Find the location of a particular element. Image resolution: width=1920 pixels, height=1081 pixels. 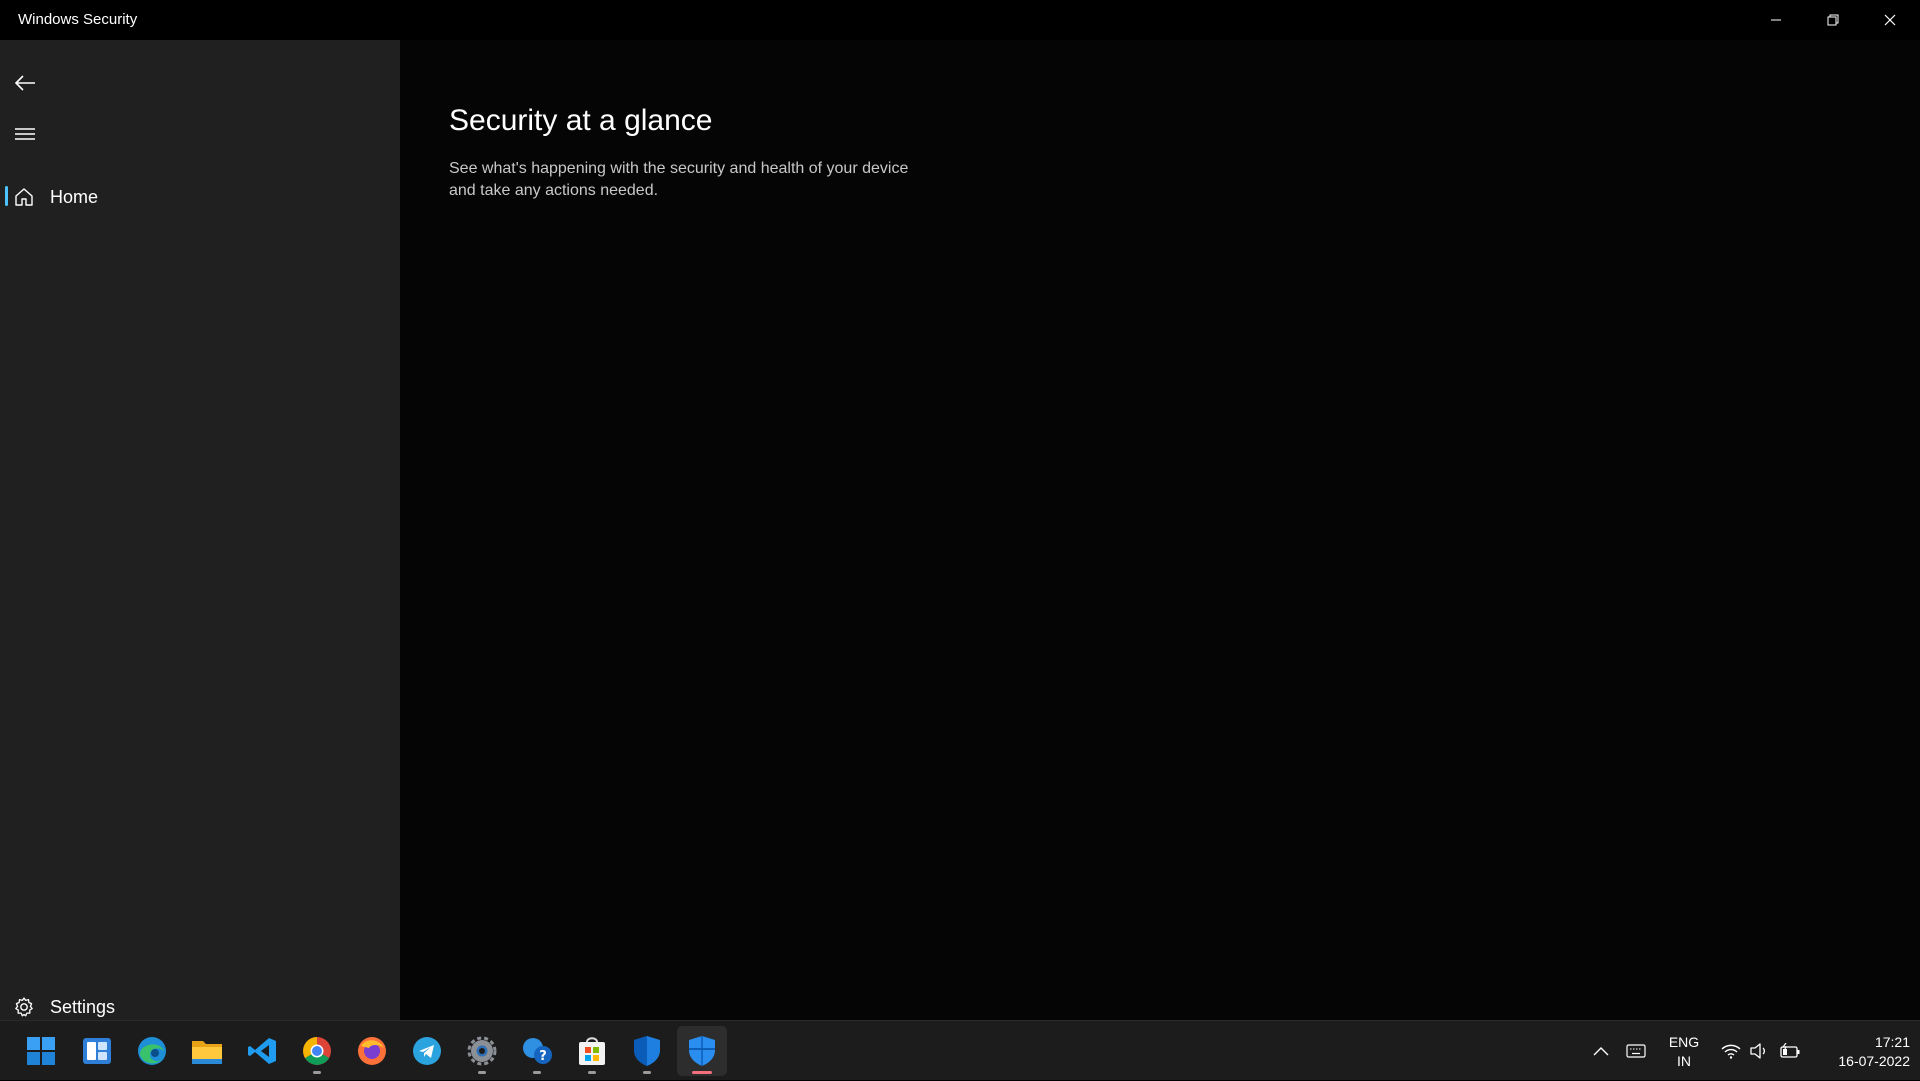

restore-icon is located at coordinates (1833, 20).